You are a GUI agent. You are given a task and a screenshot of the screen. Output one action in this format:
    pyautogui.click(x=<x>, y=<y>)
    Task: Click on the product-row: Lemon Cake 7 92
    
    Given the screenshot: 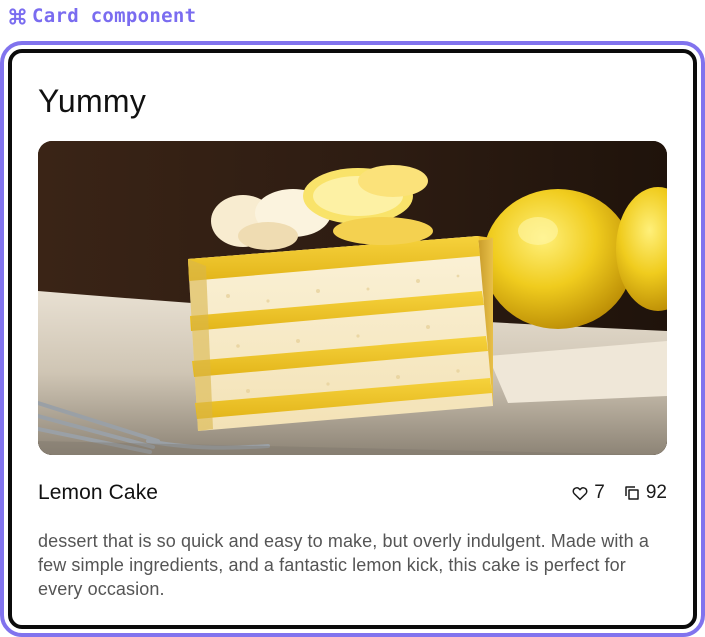 What is the action you would take?
    pyautogui.click(x=352, y=493)
    